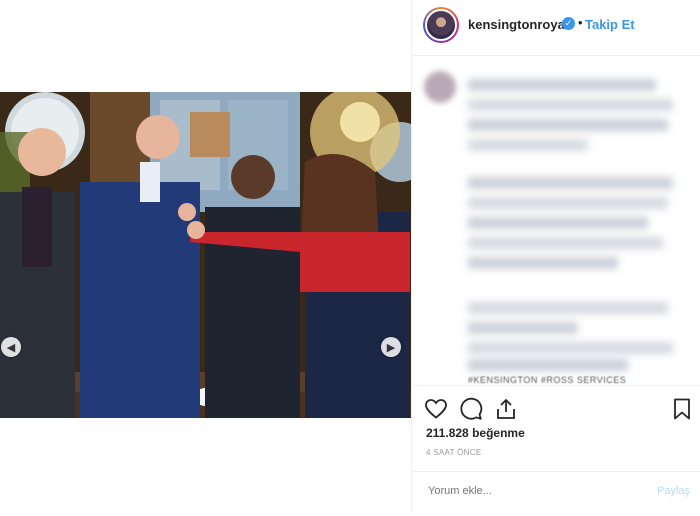 The image size is (700, 516). What do you see at coordinates (11, 347) in the screenshot?
I see `previous-arrow-icon: ◀` at bounding box center [11, 347].